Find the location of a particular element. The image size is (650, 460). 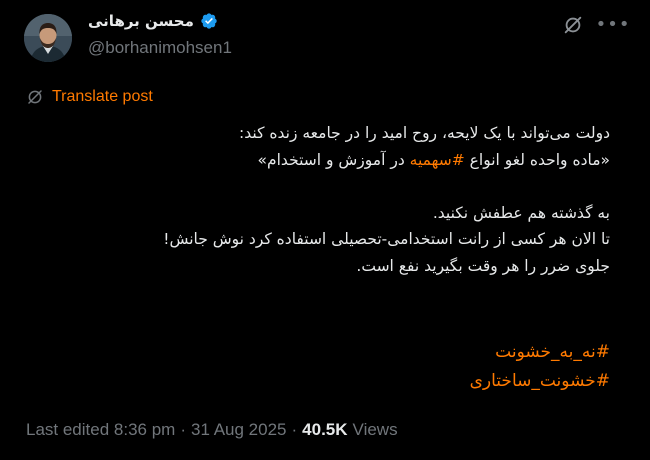

hashtag-link: #نه_به_خشونت is located at coordinates (315, 352).